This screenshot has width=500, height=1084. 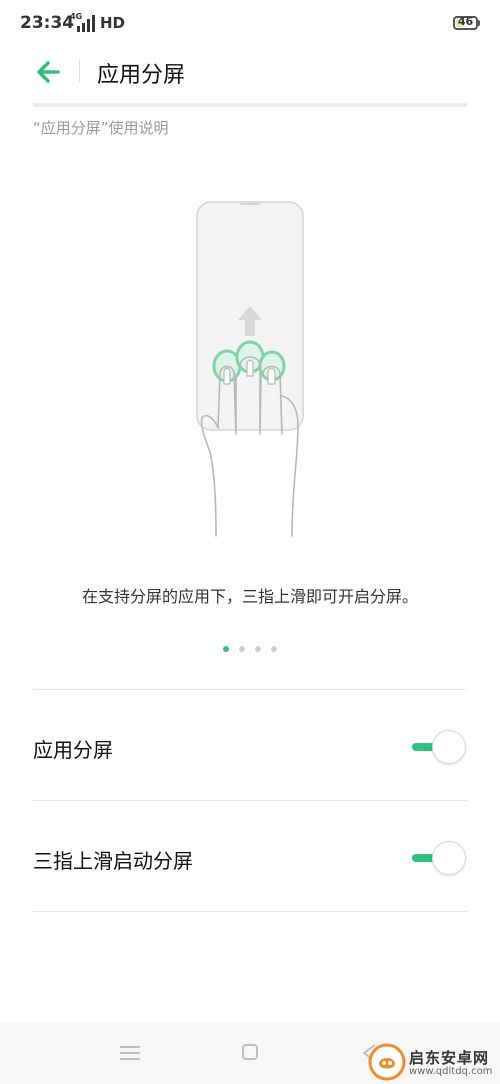 What do you see at coordinates (250, 24) in the screenshot?
I see `status-bar: 23:34 4G HD 46` at bounding box center [250, 24].